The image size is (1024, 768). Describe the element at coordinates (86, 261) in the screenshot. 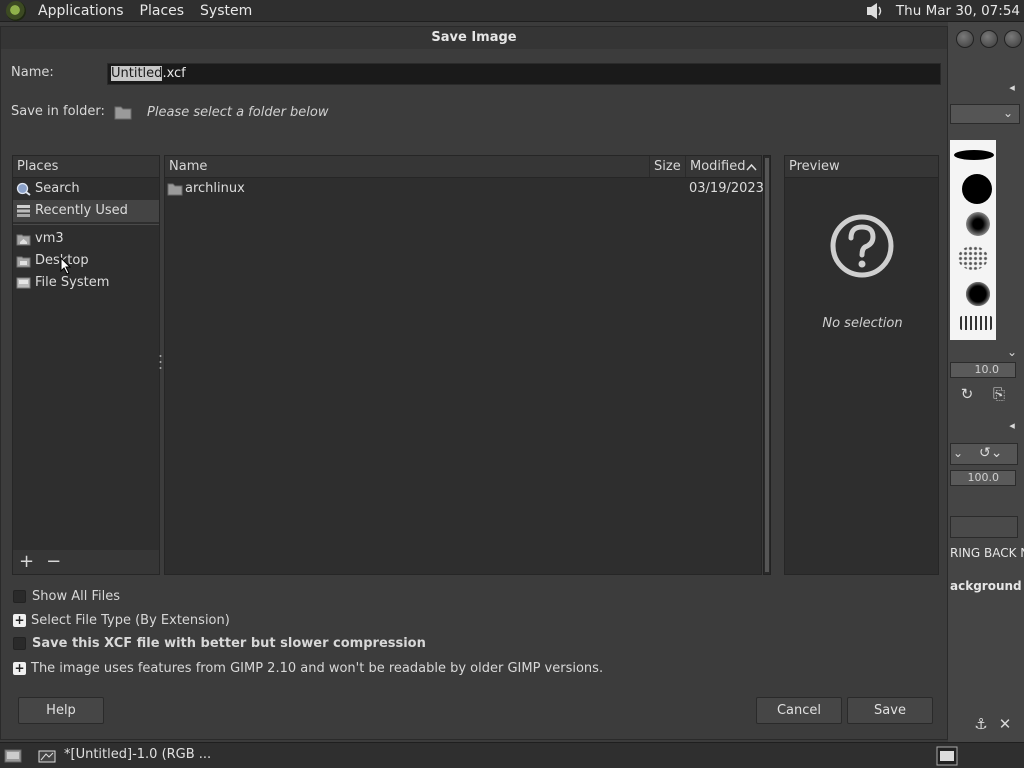

I see `place-item-desktop: Desktop` at that location.